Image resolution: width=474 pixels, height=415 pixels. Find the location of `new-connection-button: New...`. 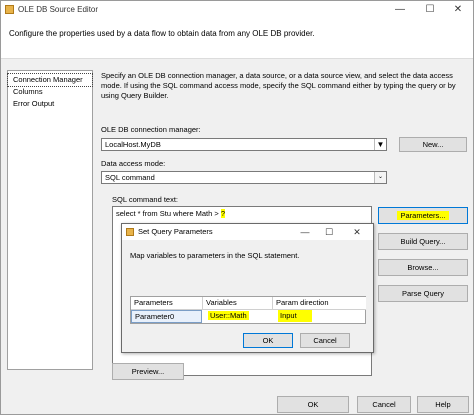

new-connection-button: New... is located at coordinates (433, 144).